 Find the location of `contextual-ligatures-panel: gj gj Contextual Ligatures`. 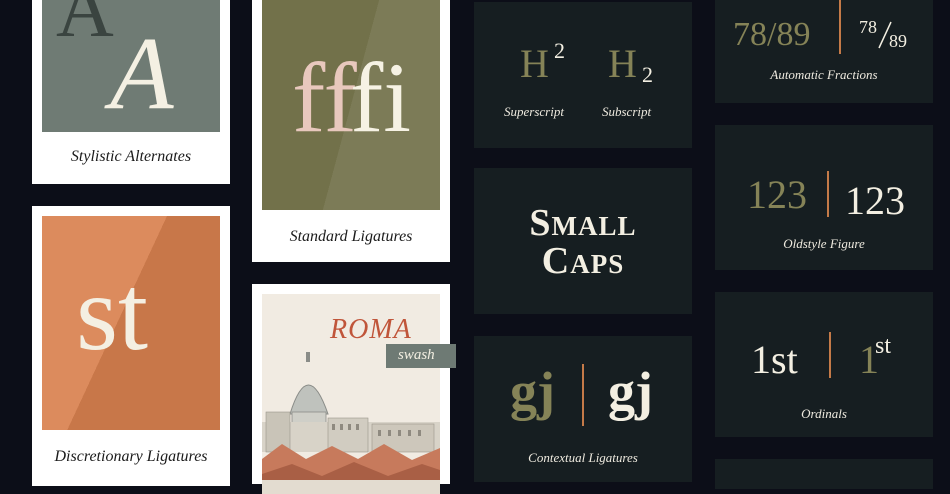

contextual-ligatures-panel: gj gj Contextual Ligatures is located at coordinates (583, 409).